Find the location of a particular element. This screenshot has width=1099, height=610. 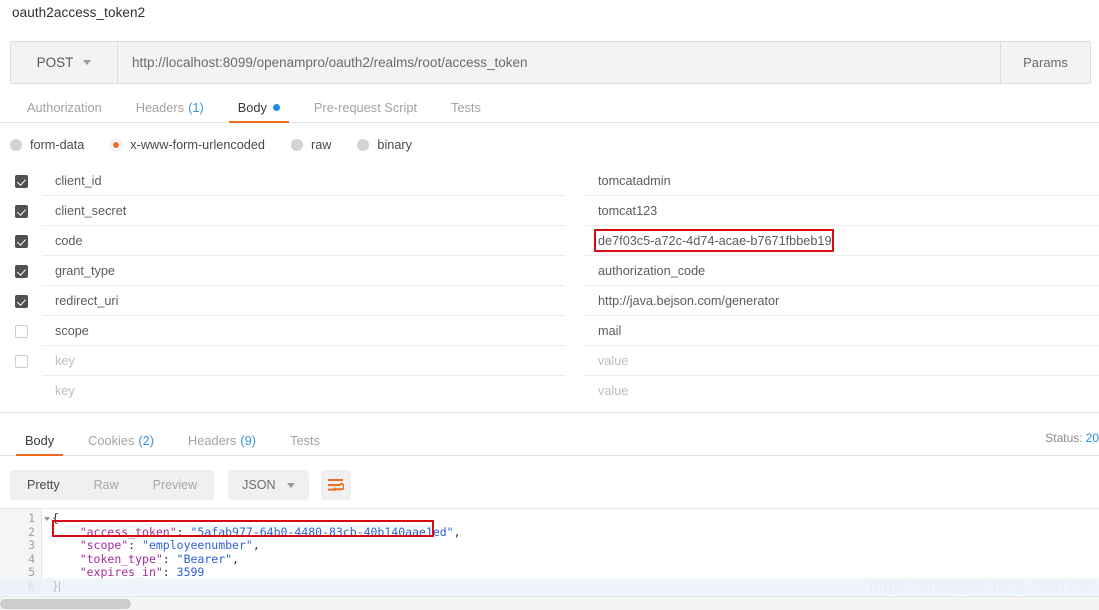

param-key-text: grant_type is located at coordinates (85, 270).